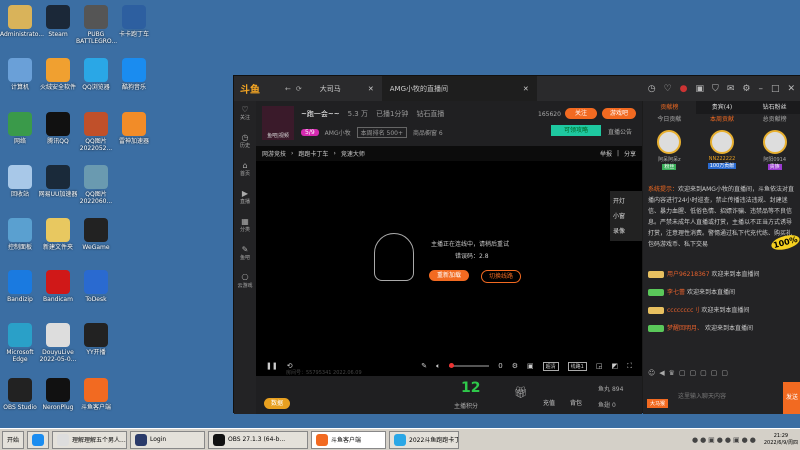  What do you see at coordinates (658, 403) in the screenshot?
I see `fan-badge: 大马猴` at bounding box center [658, 403].